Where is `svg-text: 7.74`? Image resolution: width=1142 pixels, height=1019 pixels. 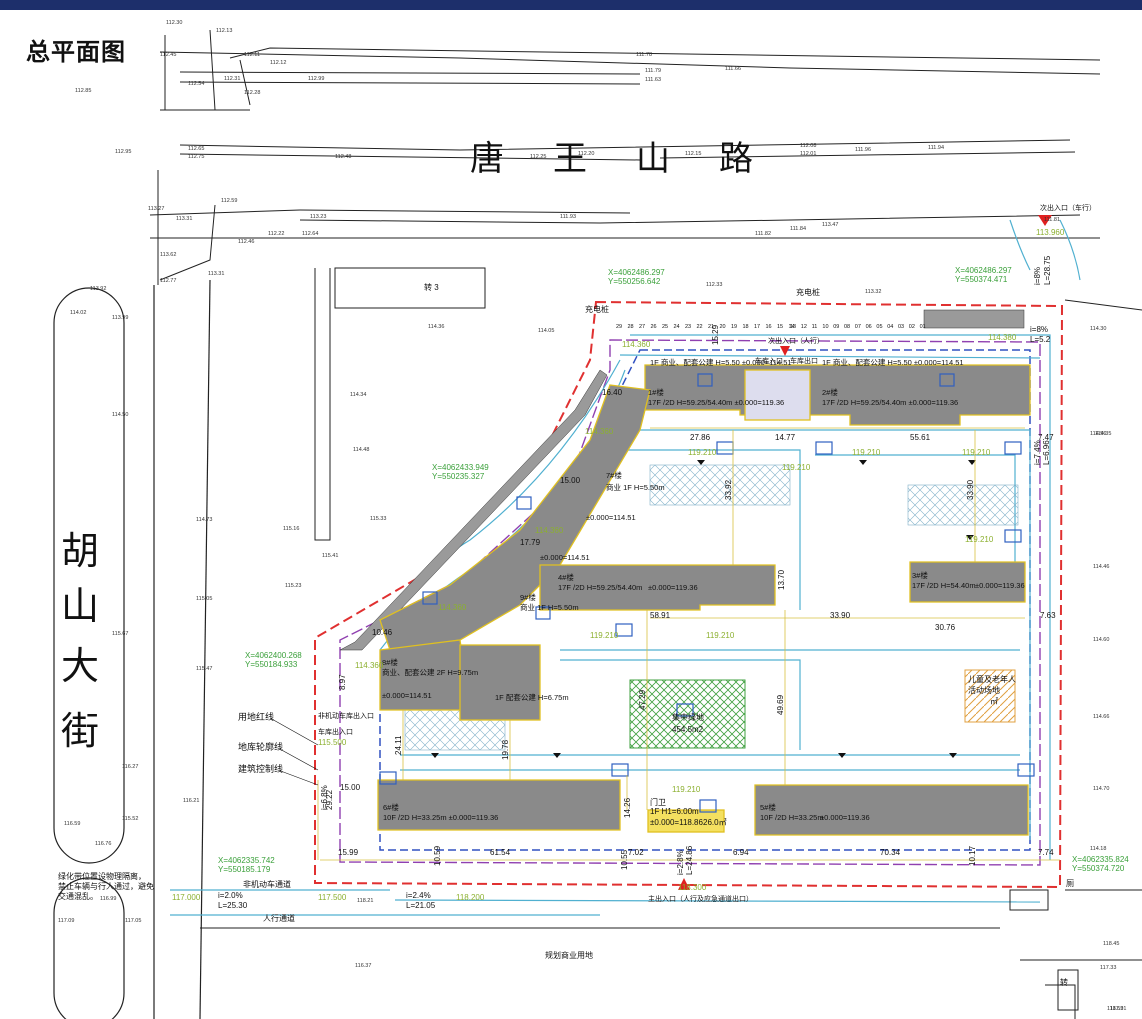
svg-text: 7.74 is located at coordinates (1046, 852).